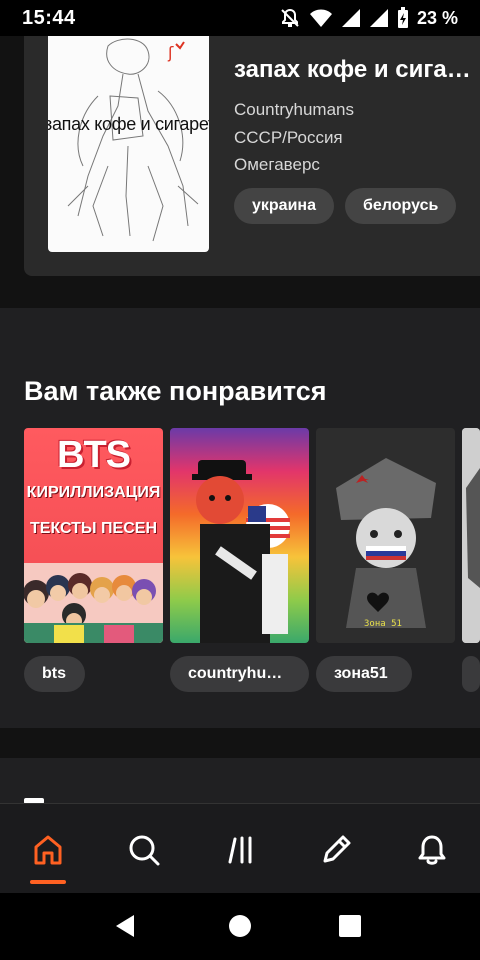 The height and width of the screenshot is (960, 480). What do you see at coordinates (368, 18) in the screenshot?
I see `status-icons: 23 %` at bounding box center [368, 18].